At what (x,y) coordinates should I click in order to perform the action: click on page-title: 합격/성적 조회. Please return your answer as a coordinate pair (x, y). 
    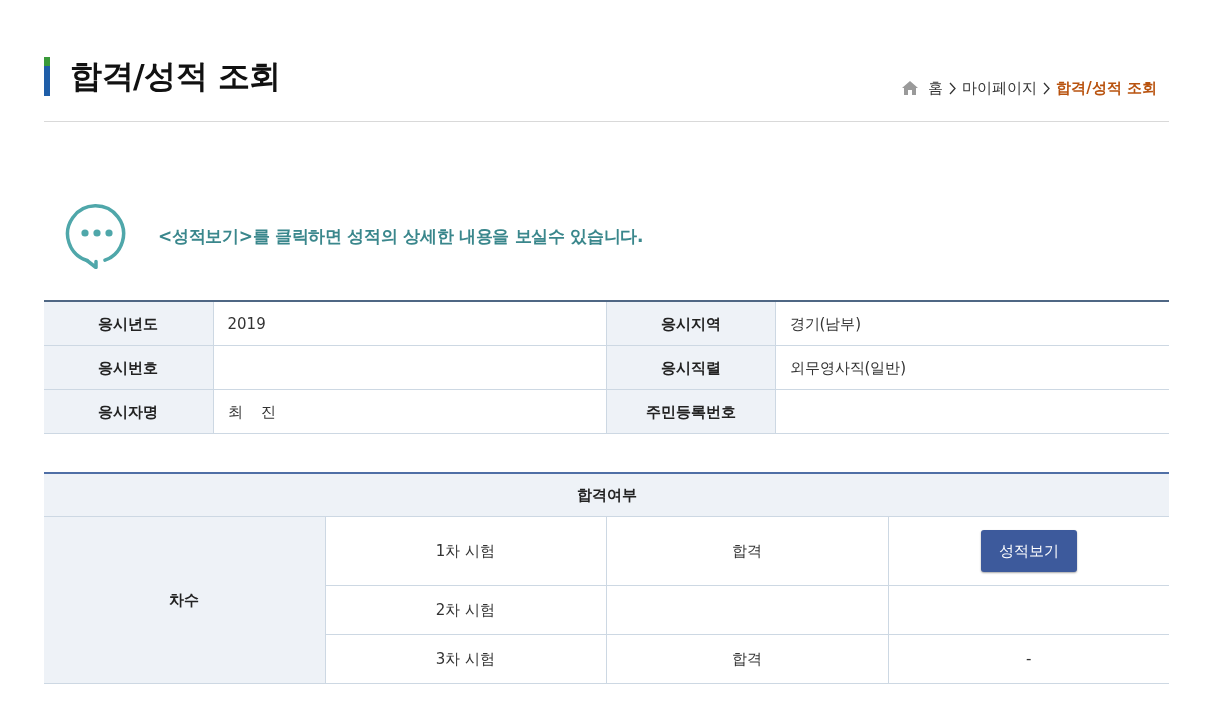
    Looking at the image, I should click on (175, 76).